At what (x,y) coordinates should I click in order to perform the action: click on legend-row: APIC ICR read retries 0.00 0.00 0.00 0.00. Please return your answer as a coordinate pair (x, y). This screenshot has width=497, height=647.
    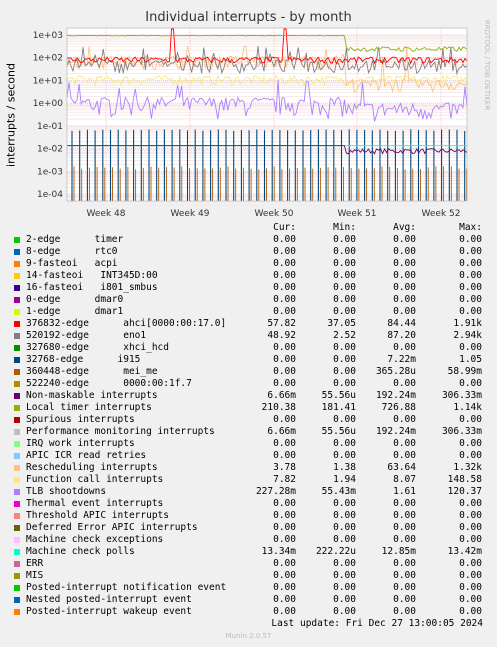
    Looking at the image, I should click on (248, 456).